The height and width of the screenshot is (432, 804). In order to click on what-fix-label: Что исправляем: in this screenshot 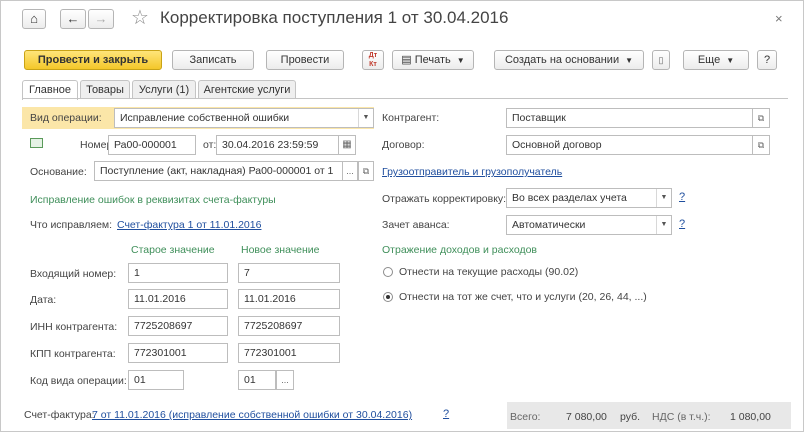, I will do `click(71, 225)`.